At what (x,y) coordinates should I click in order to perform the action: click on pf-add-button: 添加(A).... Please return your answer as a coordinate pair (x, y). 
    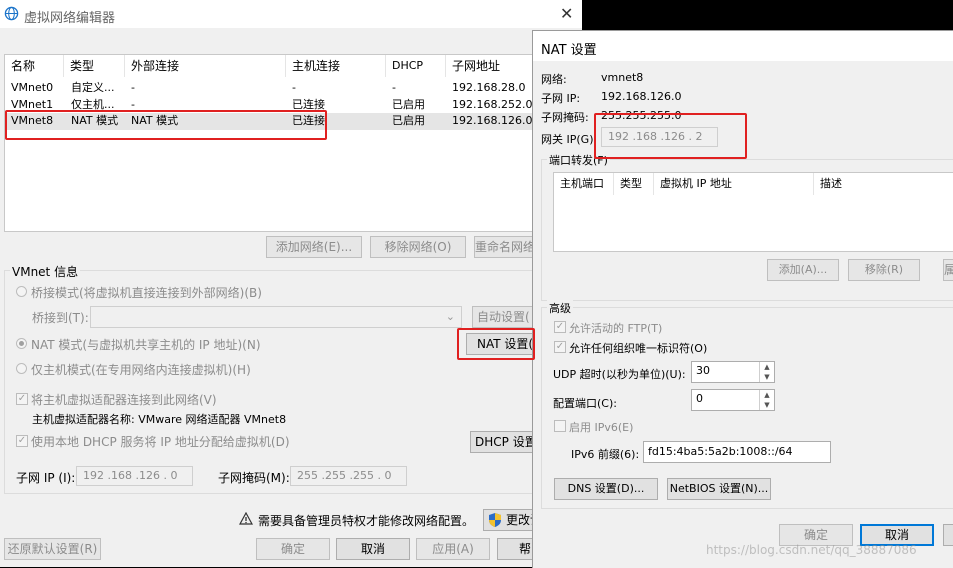
    Looking at the image, I should click on (803, 270).